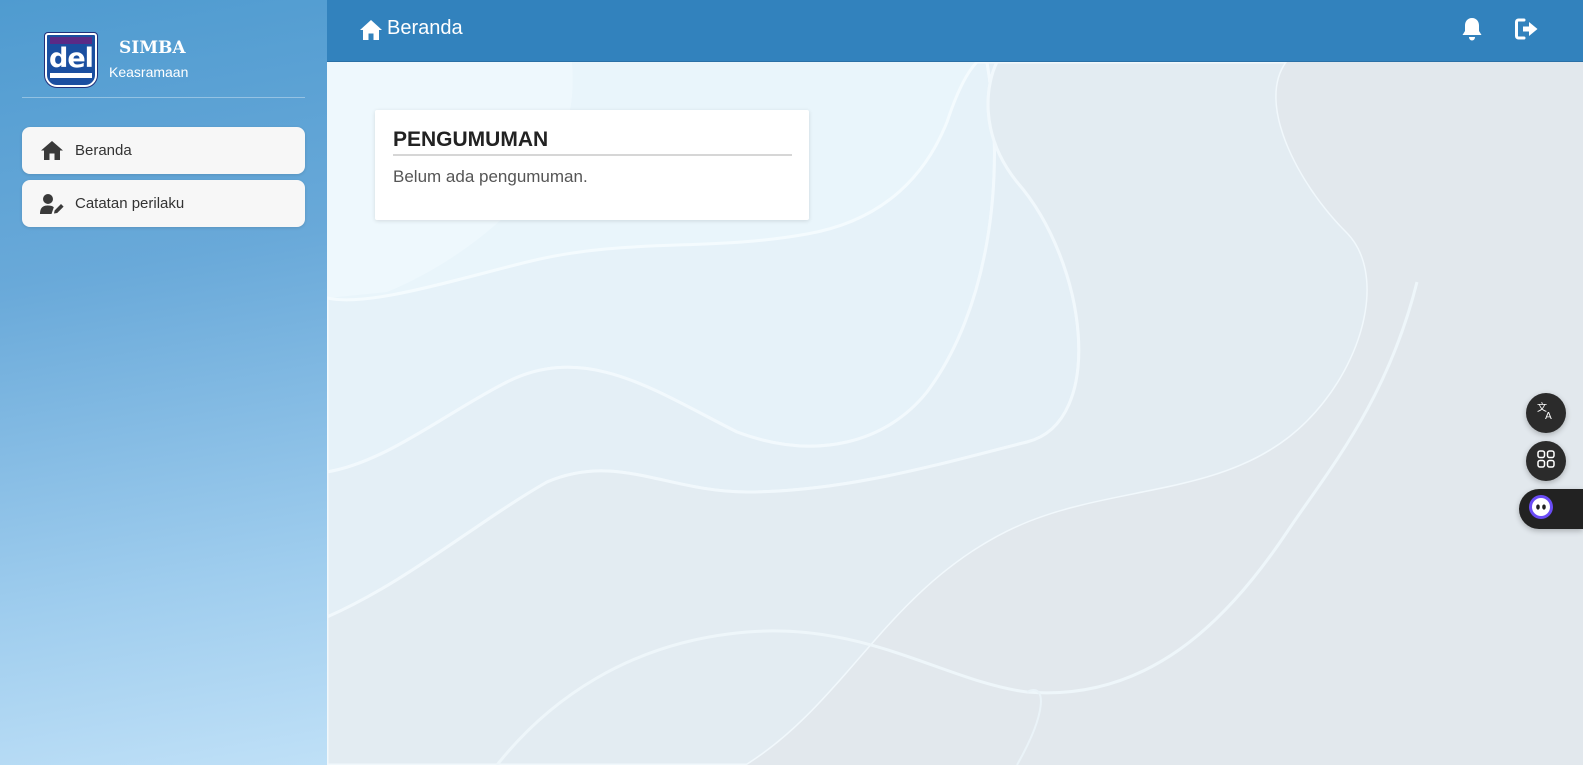 This screenshot has height=765, width=1583. What do you see at coordinates (152, 48) in the screenshot?
I see `brand-name: SIMBA` at bounding box center [152, 48].